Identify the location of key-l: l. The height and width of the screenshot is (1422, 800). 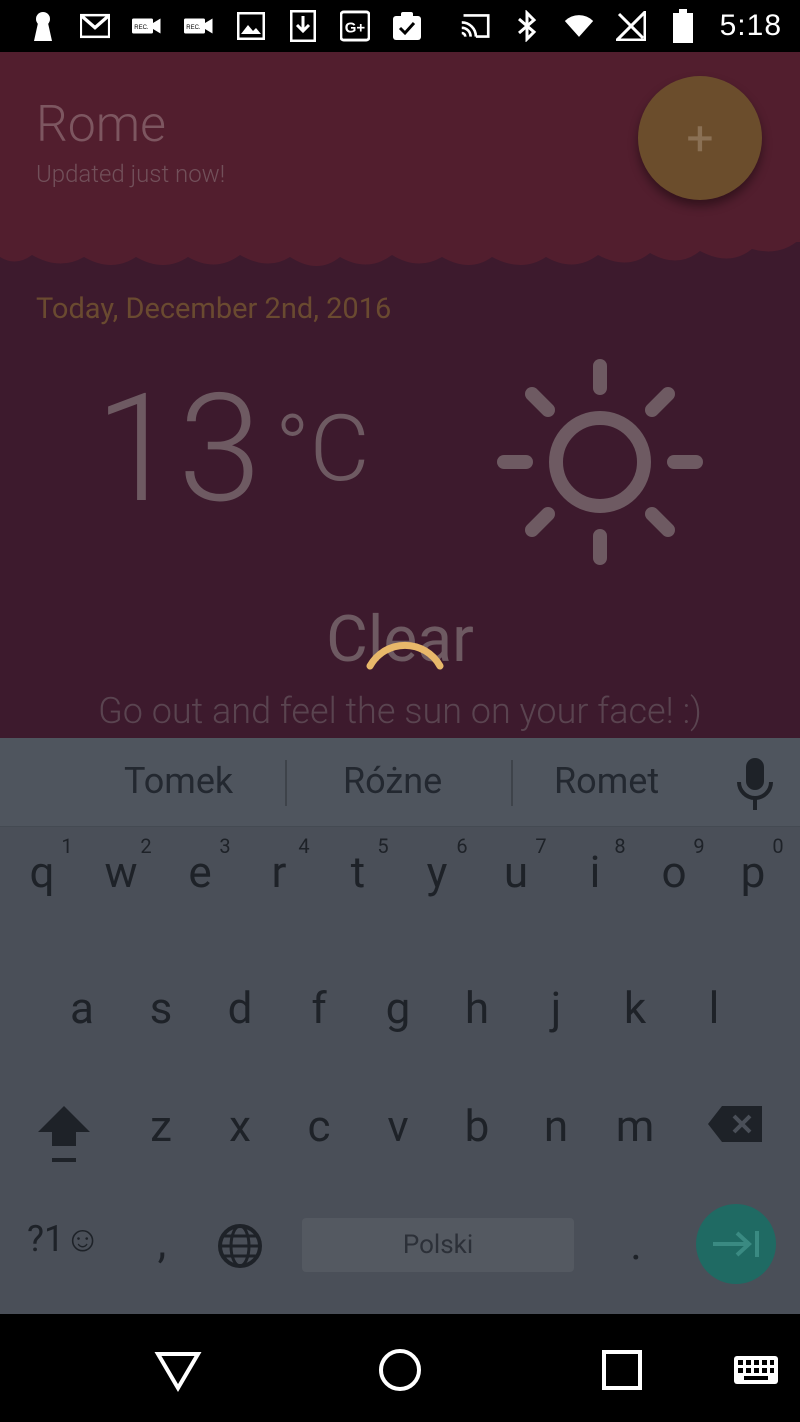
(714, 1008).